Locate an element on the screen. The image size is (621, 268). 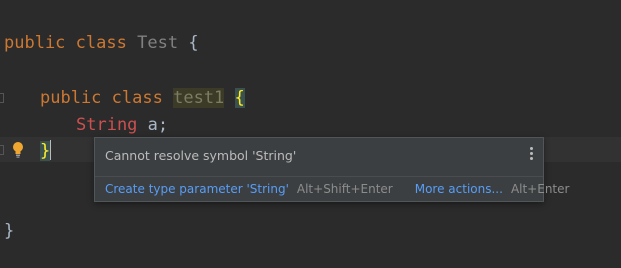
create-type-parameter-link: Create type parameter 'String' is located at coordinates (197, 189).